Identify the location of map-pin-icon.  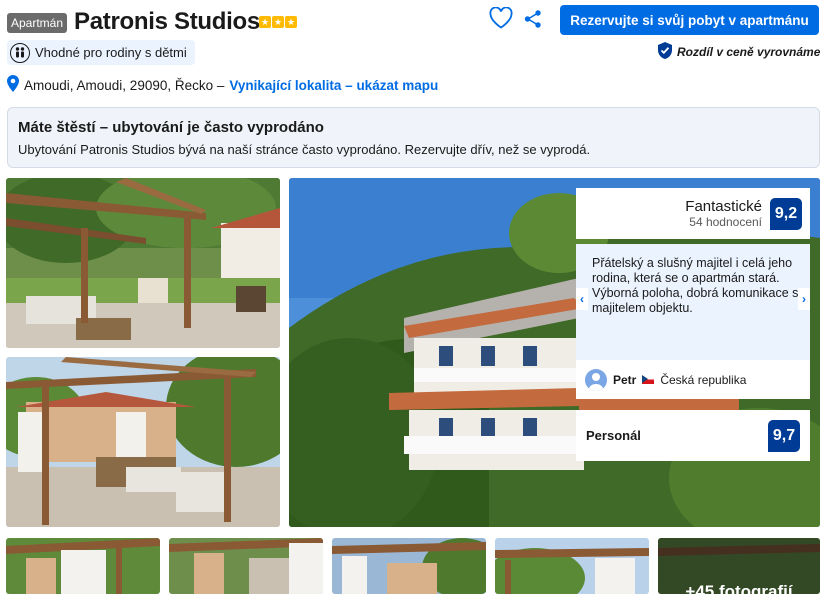
(13, 85).